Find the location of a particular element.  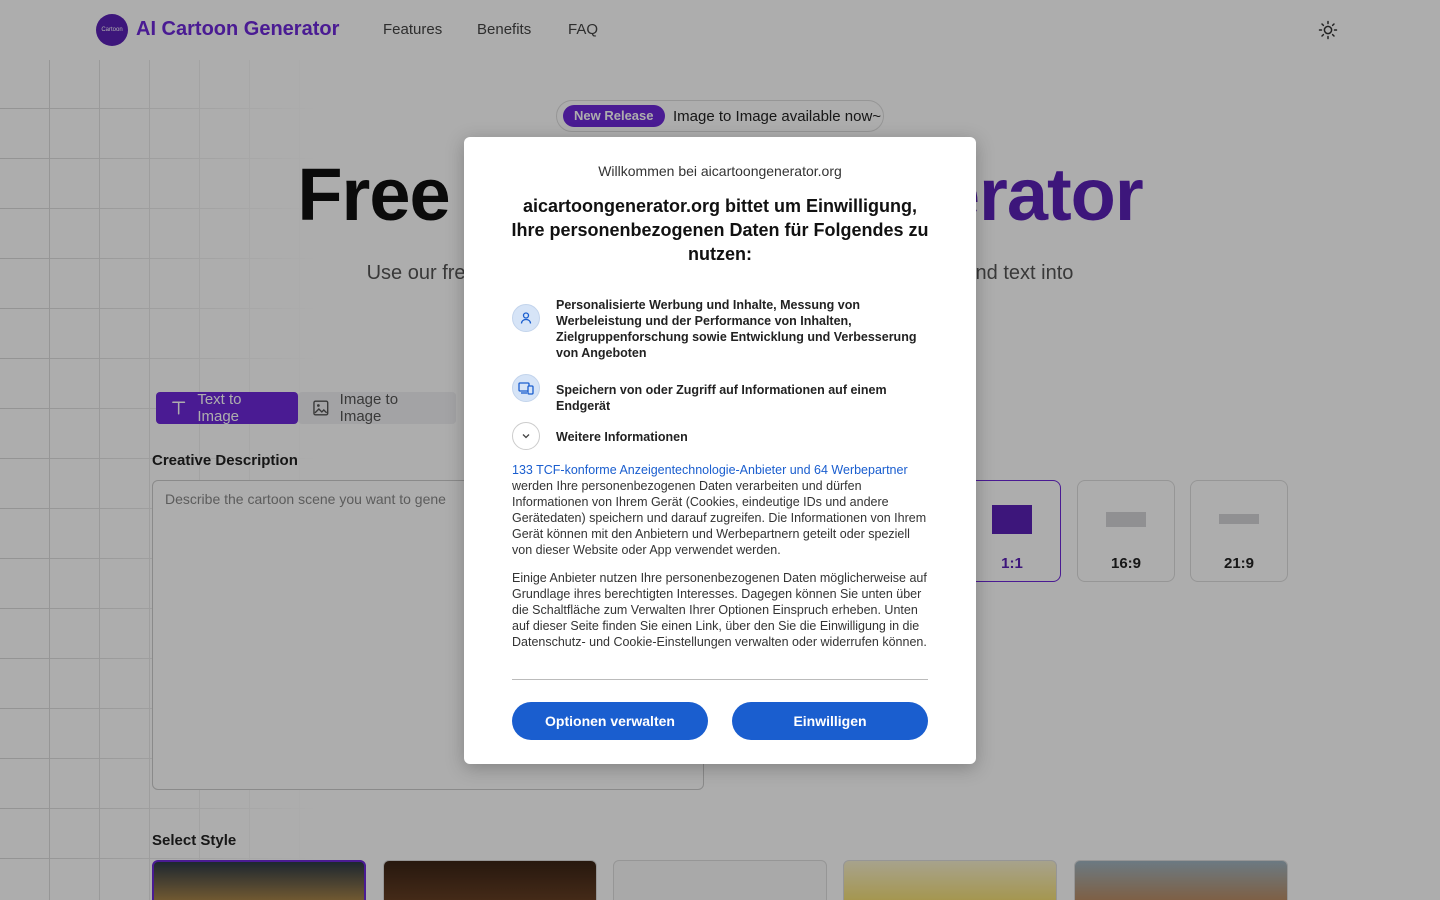

person-icon is located at coordinates (526, 318).